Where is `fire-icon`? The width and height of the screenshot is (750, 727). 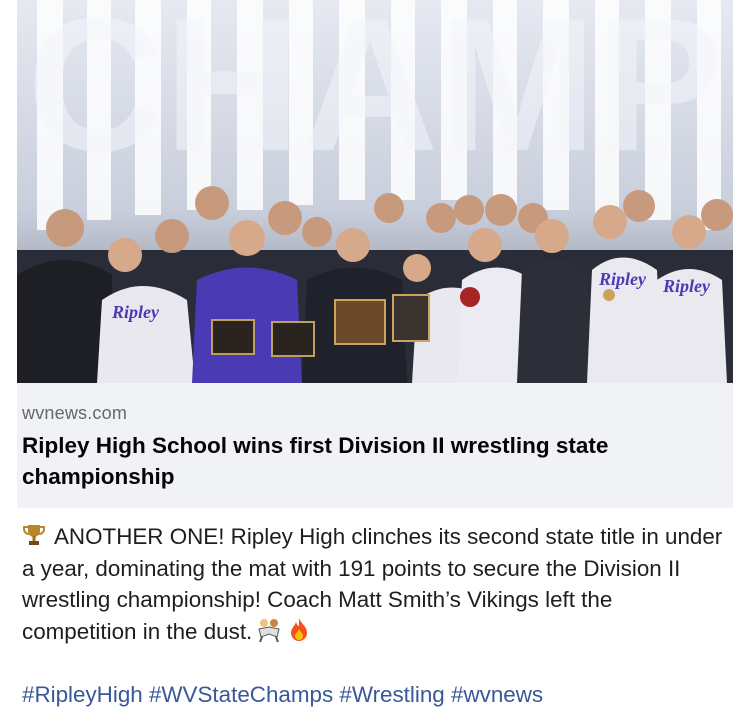
fire-icon is located at coordinates (299, 629).